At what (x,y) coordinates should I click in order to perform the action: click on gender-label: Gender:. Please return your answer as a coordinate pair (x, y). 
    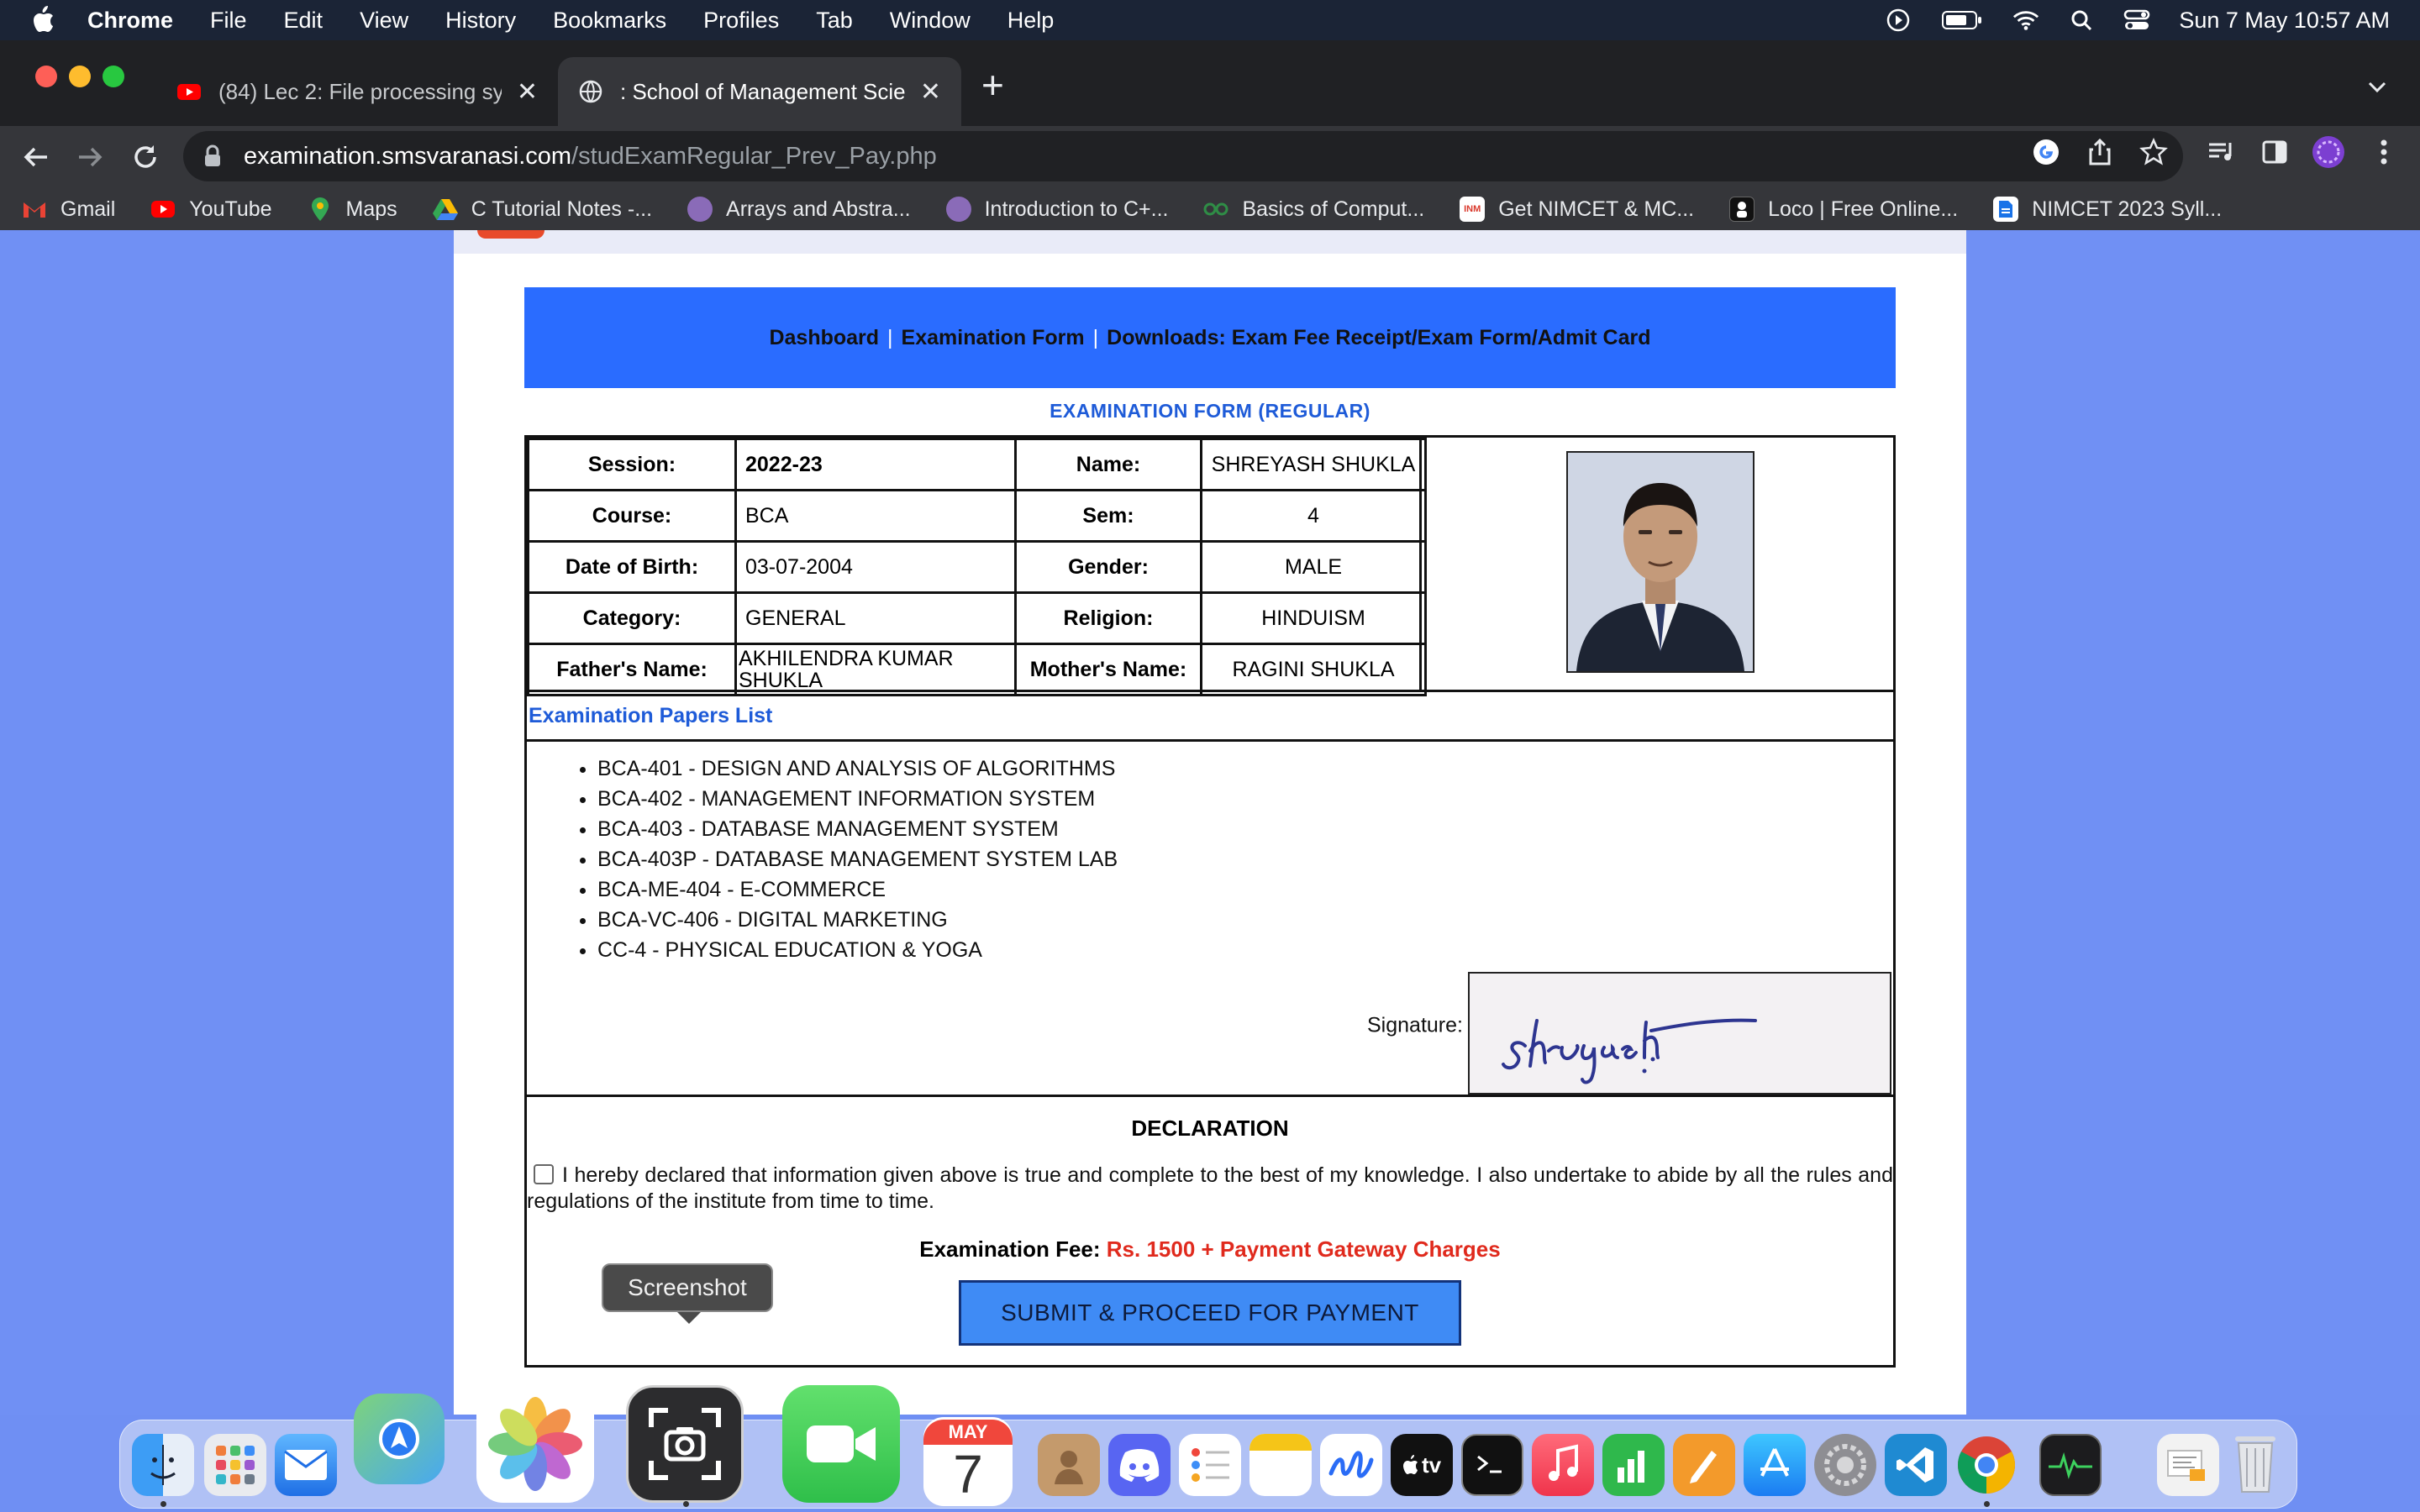
    Looking at the image, I should click on (1108, 567).